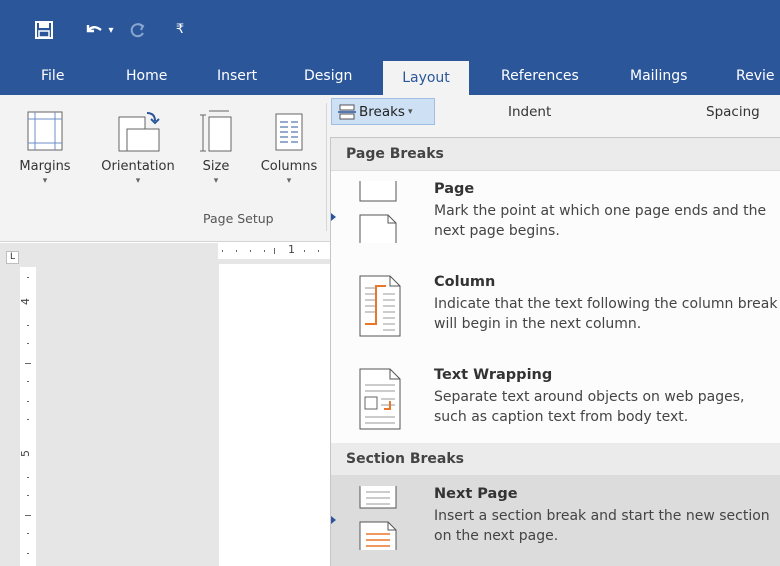 The width and height of the screenshot is (780, 566). Describe the element at coordinates (45, 131) in the screenshot. I see `margins-icon` at that location.